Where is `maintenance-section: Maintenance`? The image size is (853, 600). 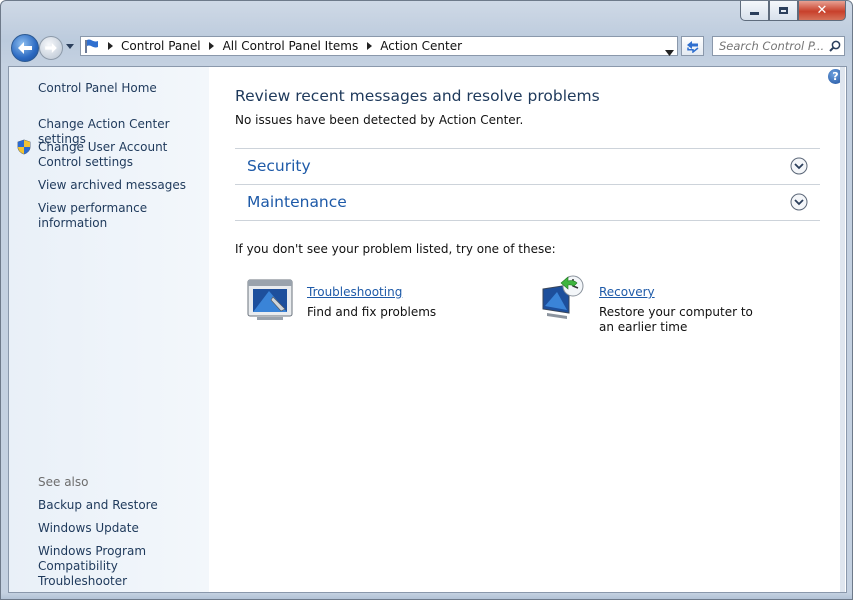 maintenance-section: Maintenance is located at coordinates (527, 202).